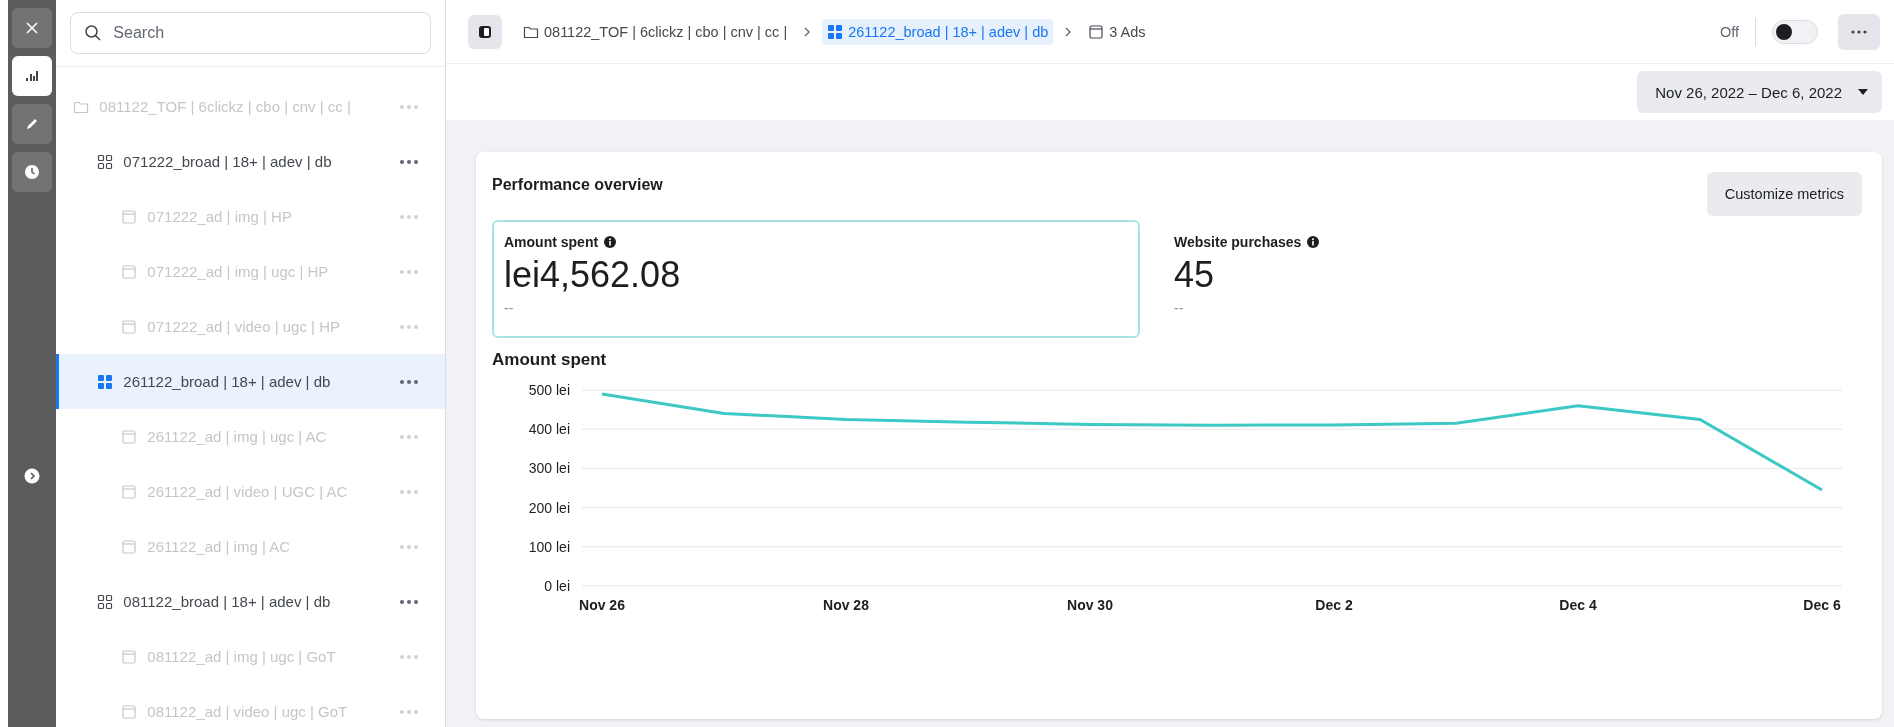 The image size is (1894, 727). Describe the element at coordinates (577, 185) in the screenshot. I see `card-title: Performance overview` at that location.